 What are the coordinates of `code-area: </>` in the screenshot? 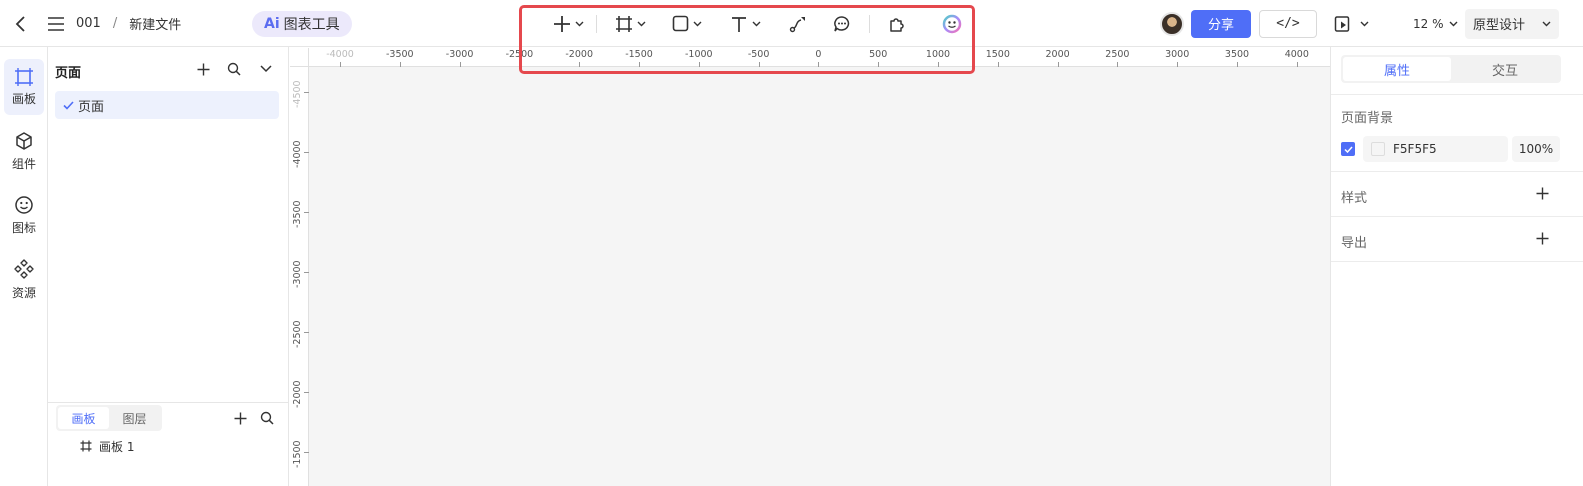 It's located at (1288, 23).